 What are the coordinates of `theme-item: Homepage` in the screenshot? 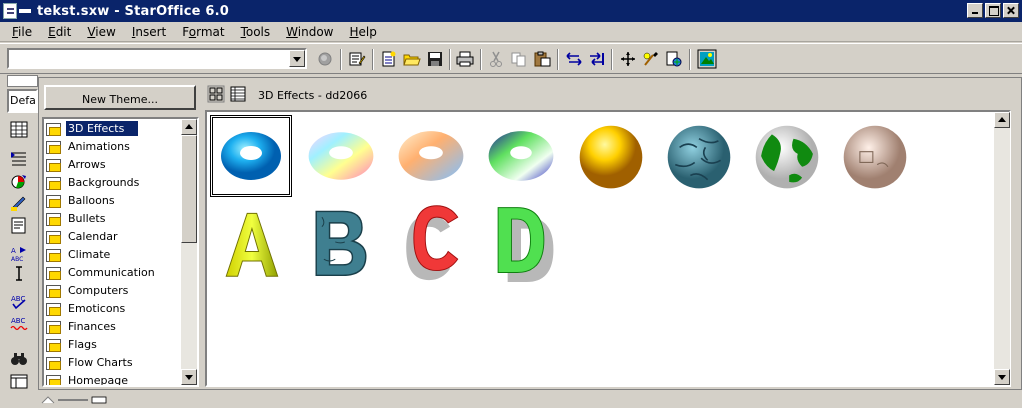 It's located at (113, 379).